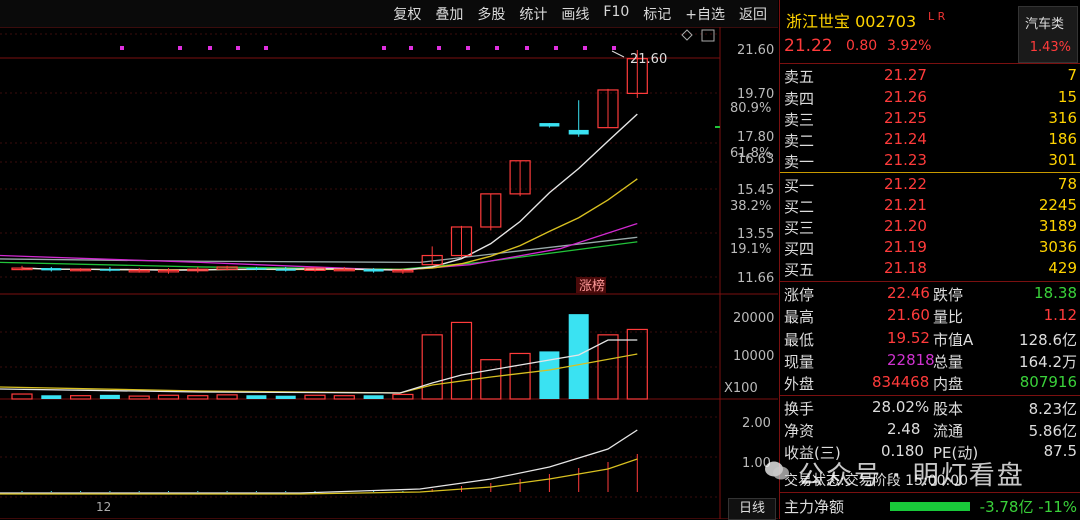  Describe the element at coordinates (911, 360) in the screenshot. I see `stat-cur-vol: 22818` at that location.